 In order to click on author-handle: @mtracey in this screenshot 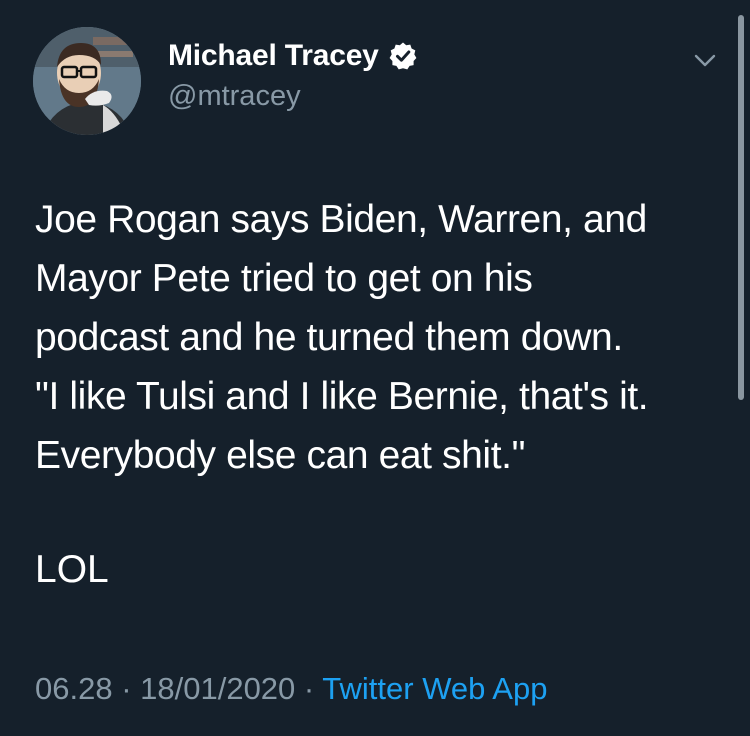, I will do `click(234, 96)`.